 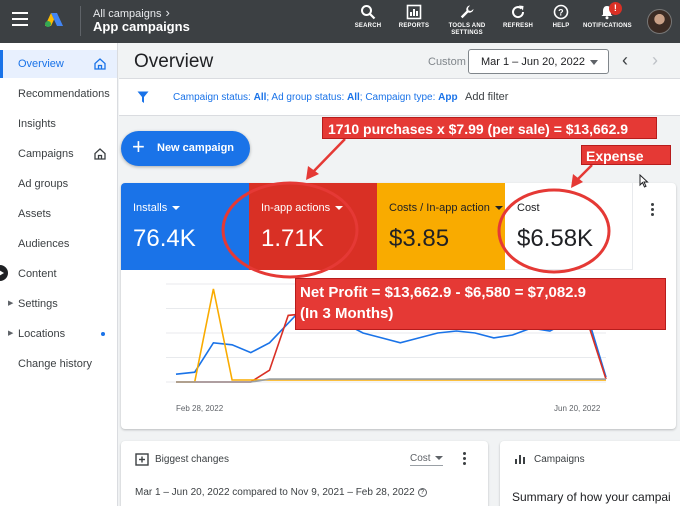 I want to click on sidebar-item-audiences: Audiences, so click(x=58, y=244).